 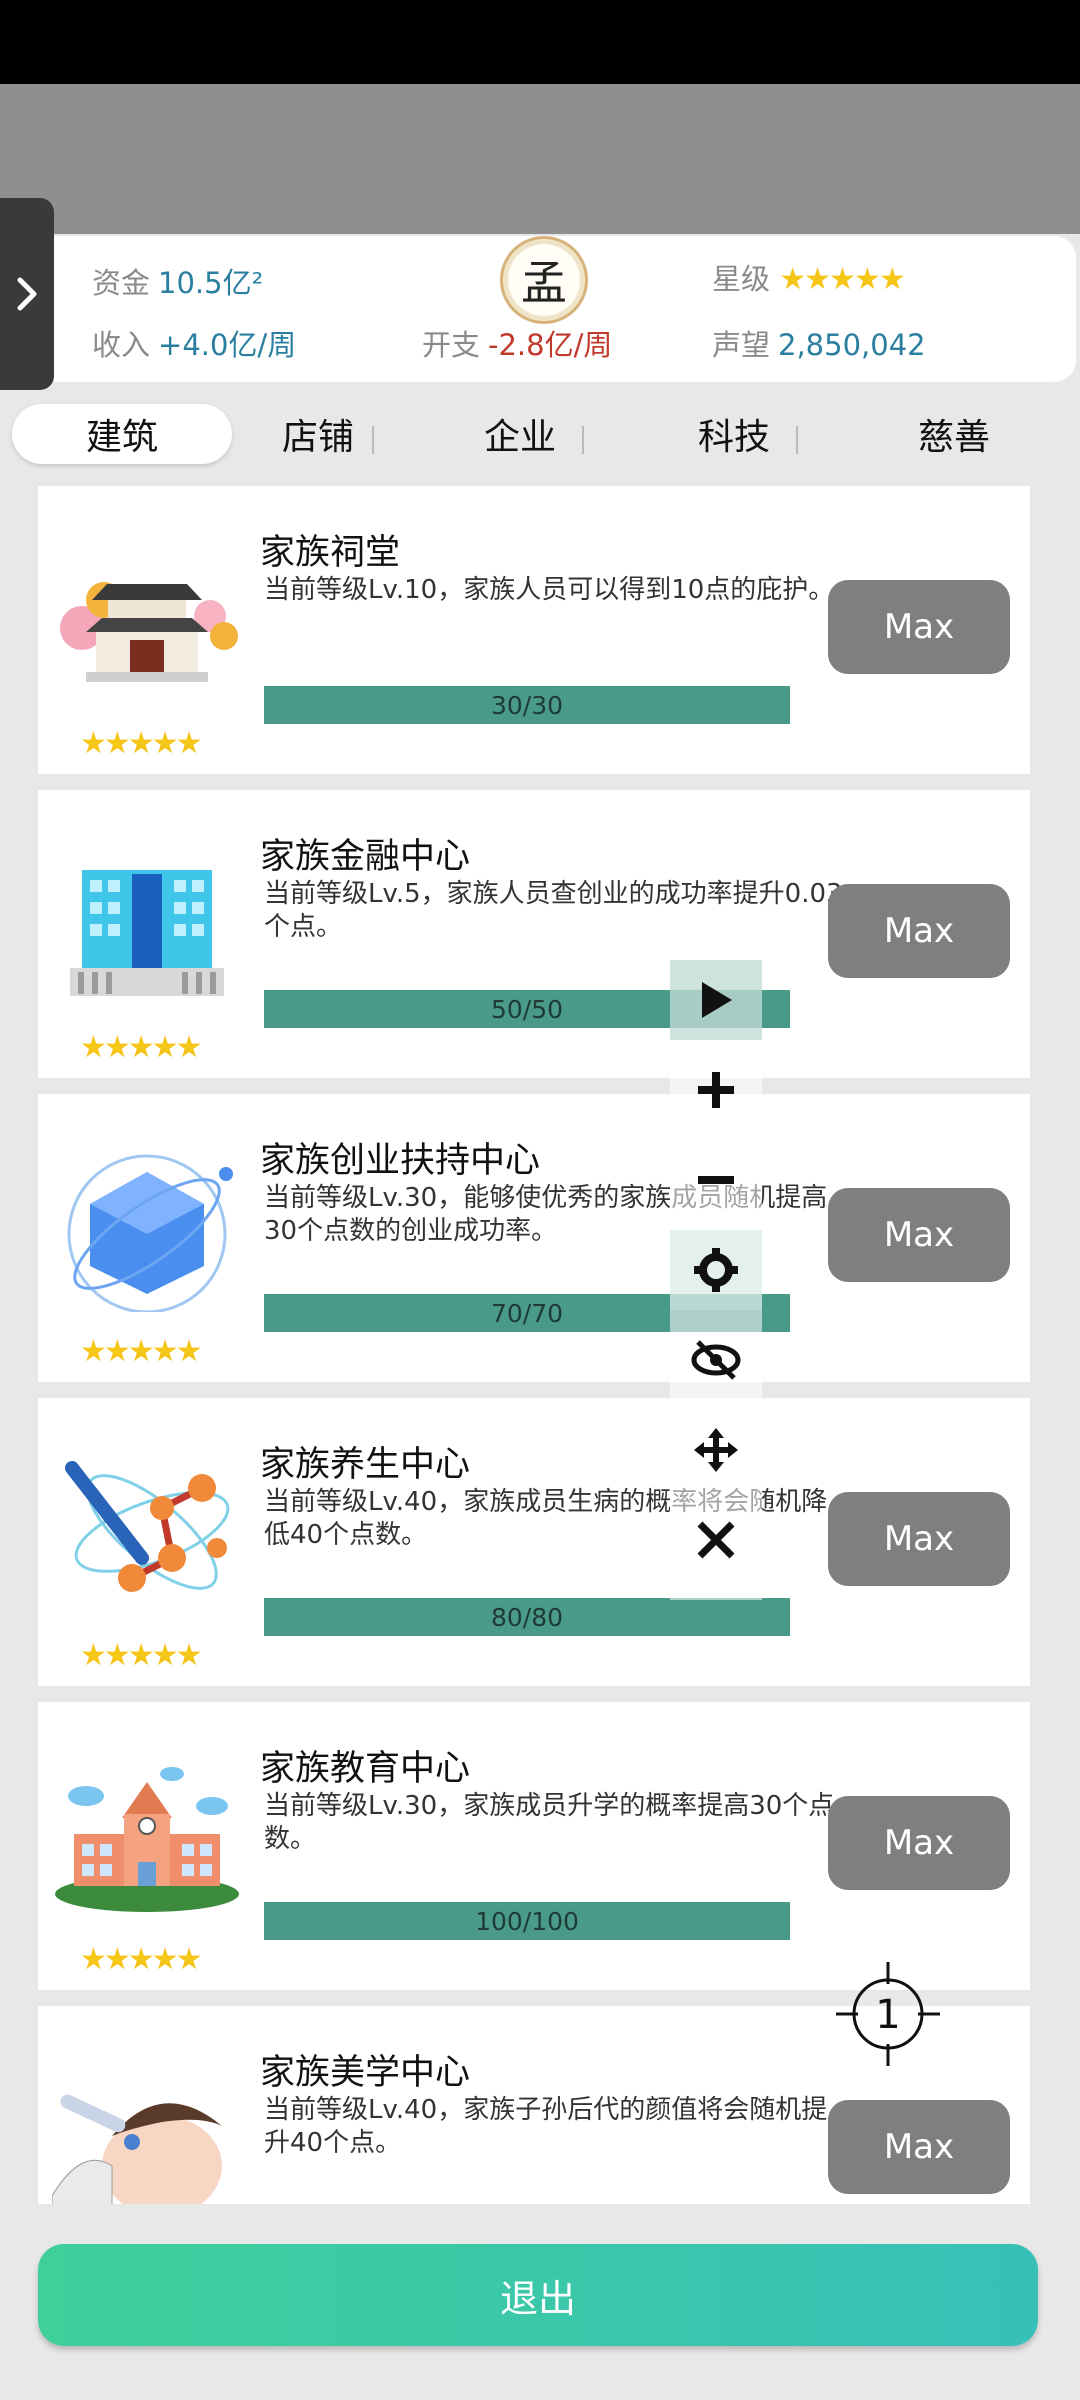 What do you see at coordinates (954, 434) in the screenshot?
I see `tab-charity: 慈善` at bounding box center [954, 434].